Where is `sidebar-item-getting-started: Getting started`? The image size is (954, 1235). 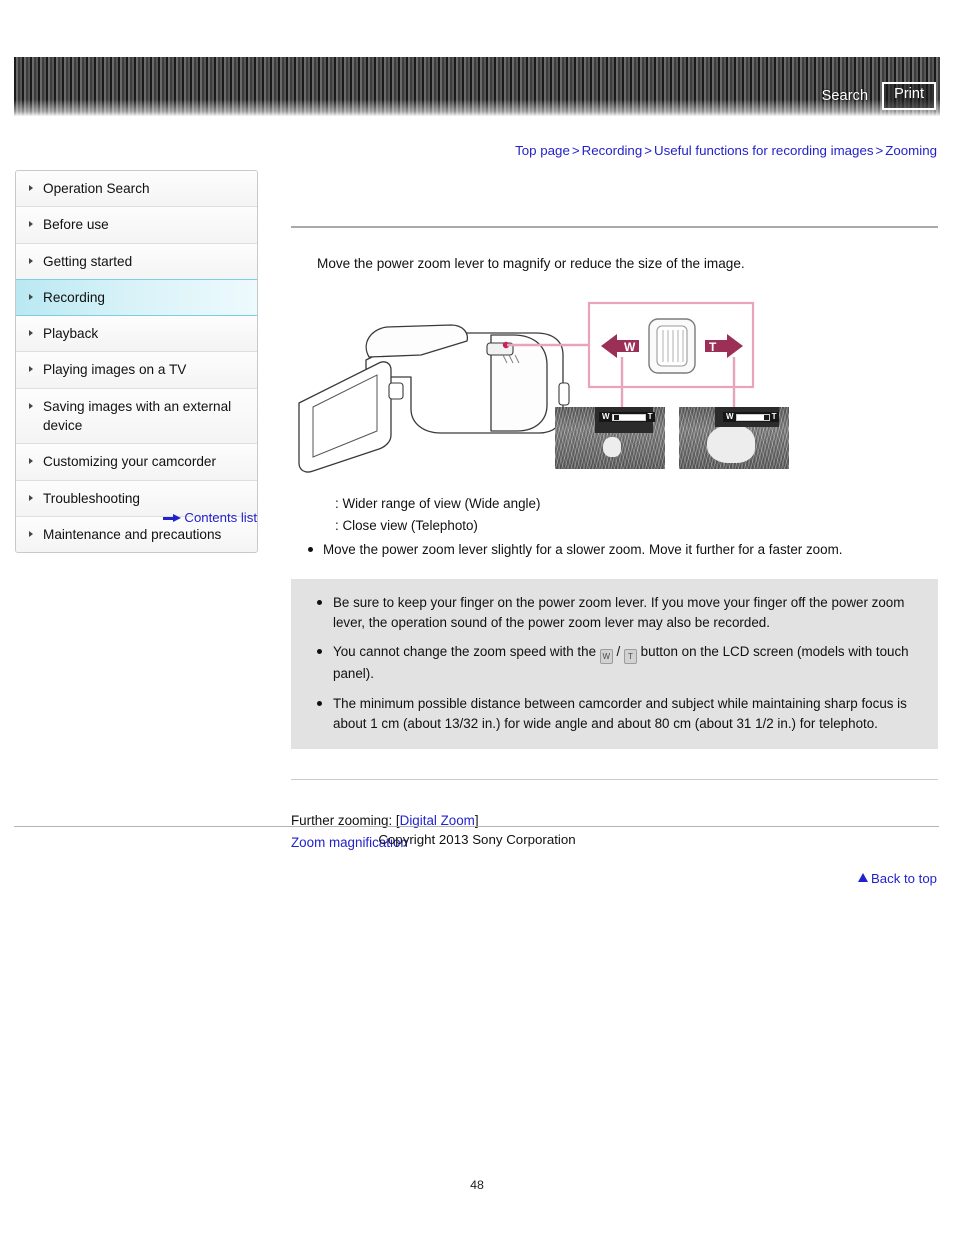
sidebar-item-getting-started: Getting started is located at coordinates (136, 261).